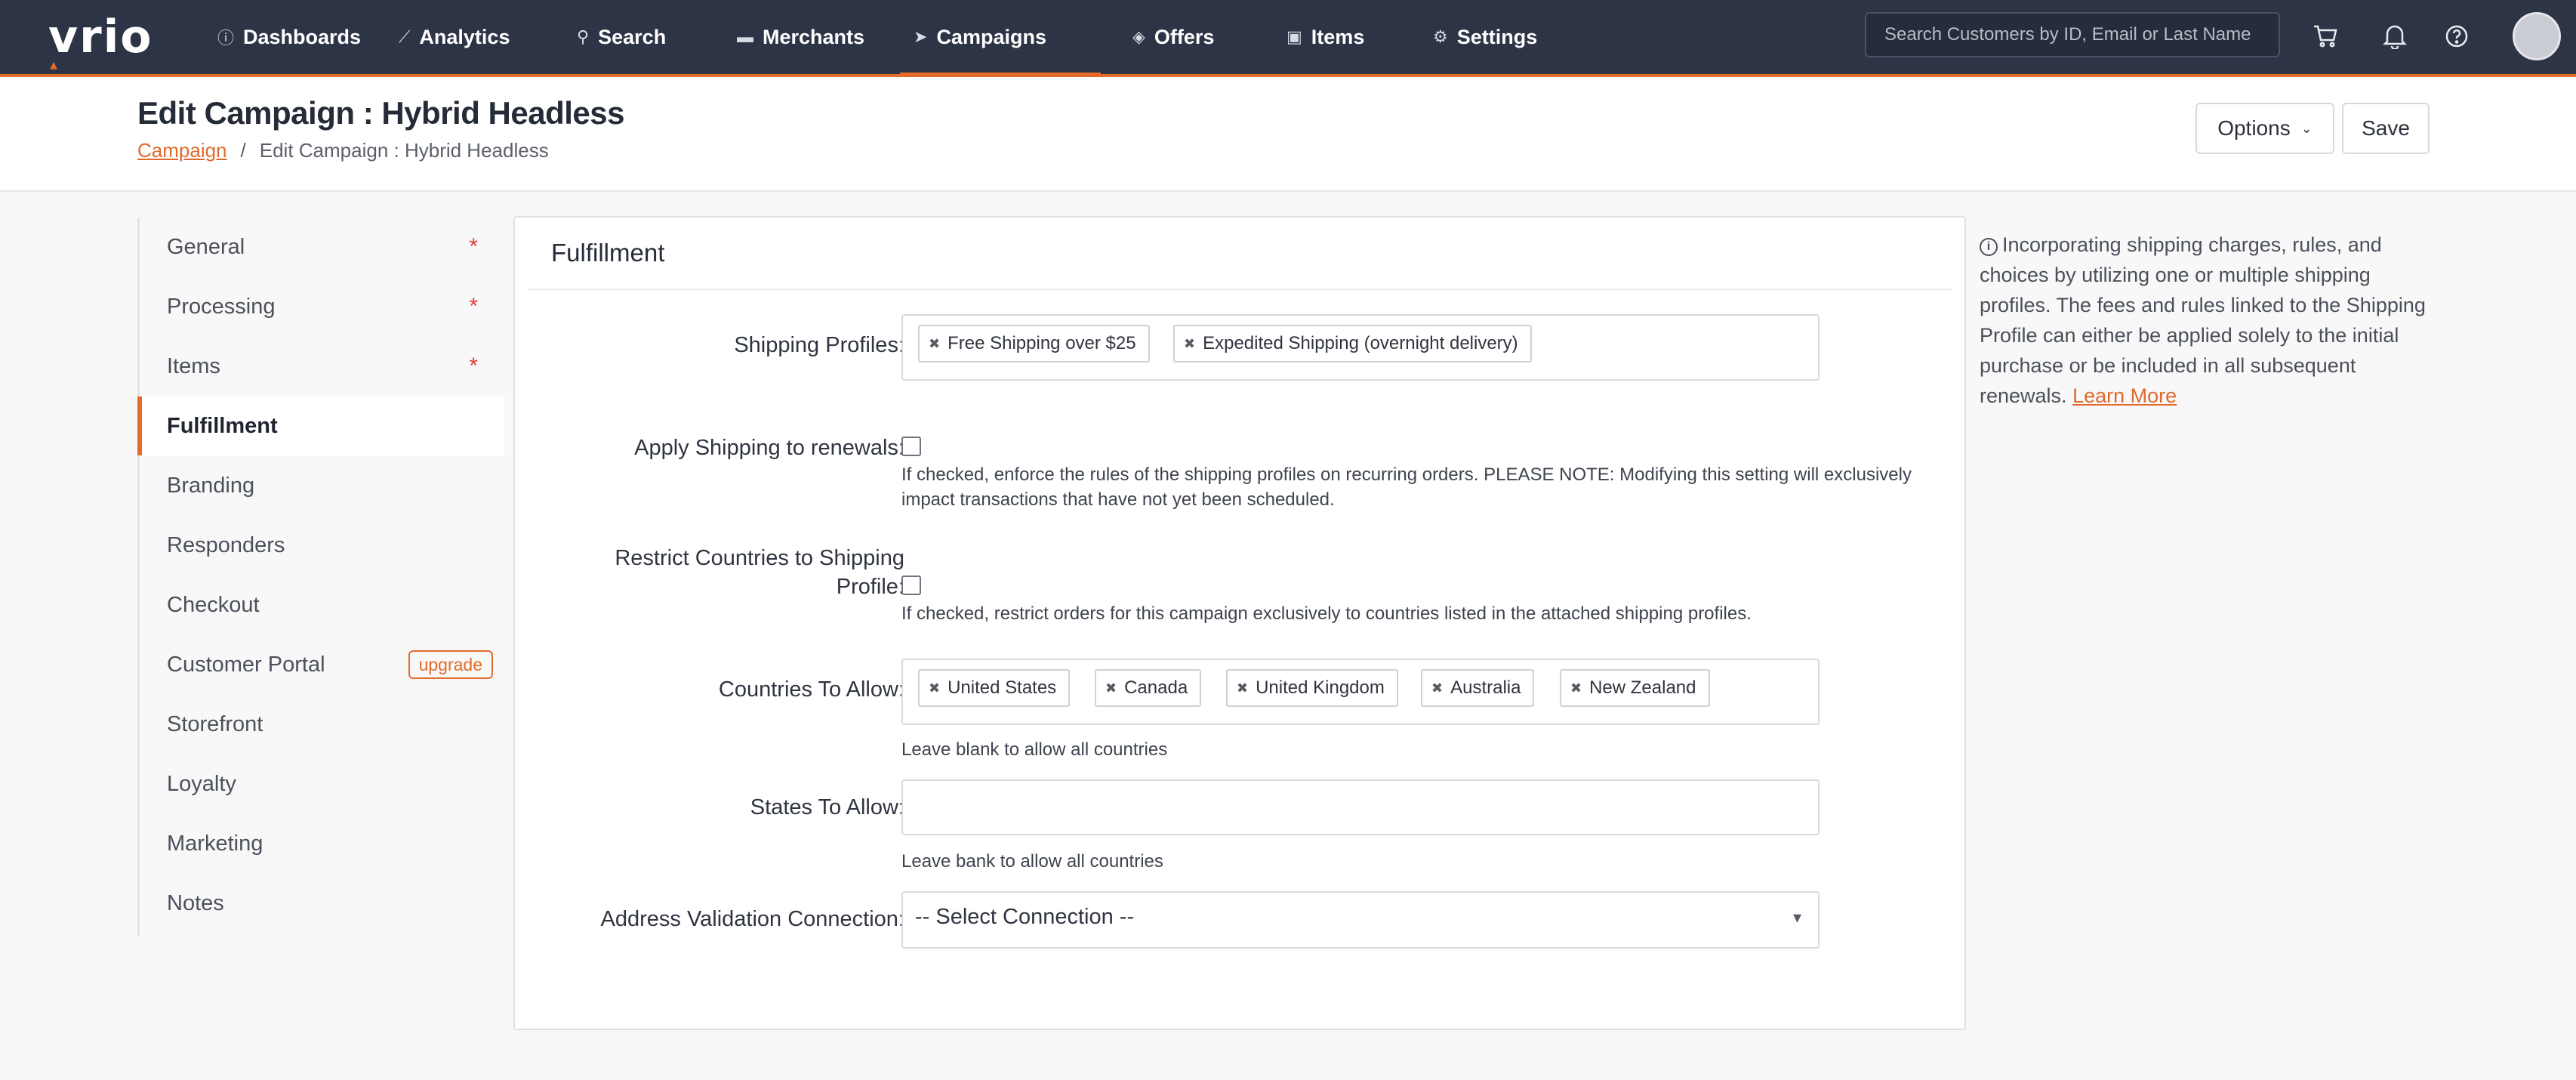 This screenshot has width=2576, height=1080. What do you see at coordinates (1485, 37) in the screenshot?
I see `nav-settings: ⚙ Settings` at bounding box center [1485, 37].